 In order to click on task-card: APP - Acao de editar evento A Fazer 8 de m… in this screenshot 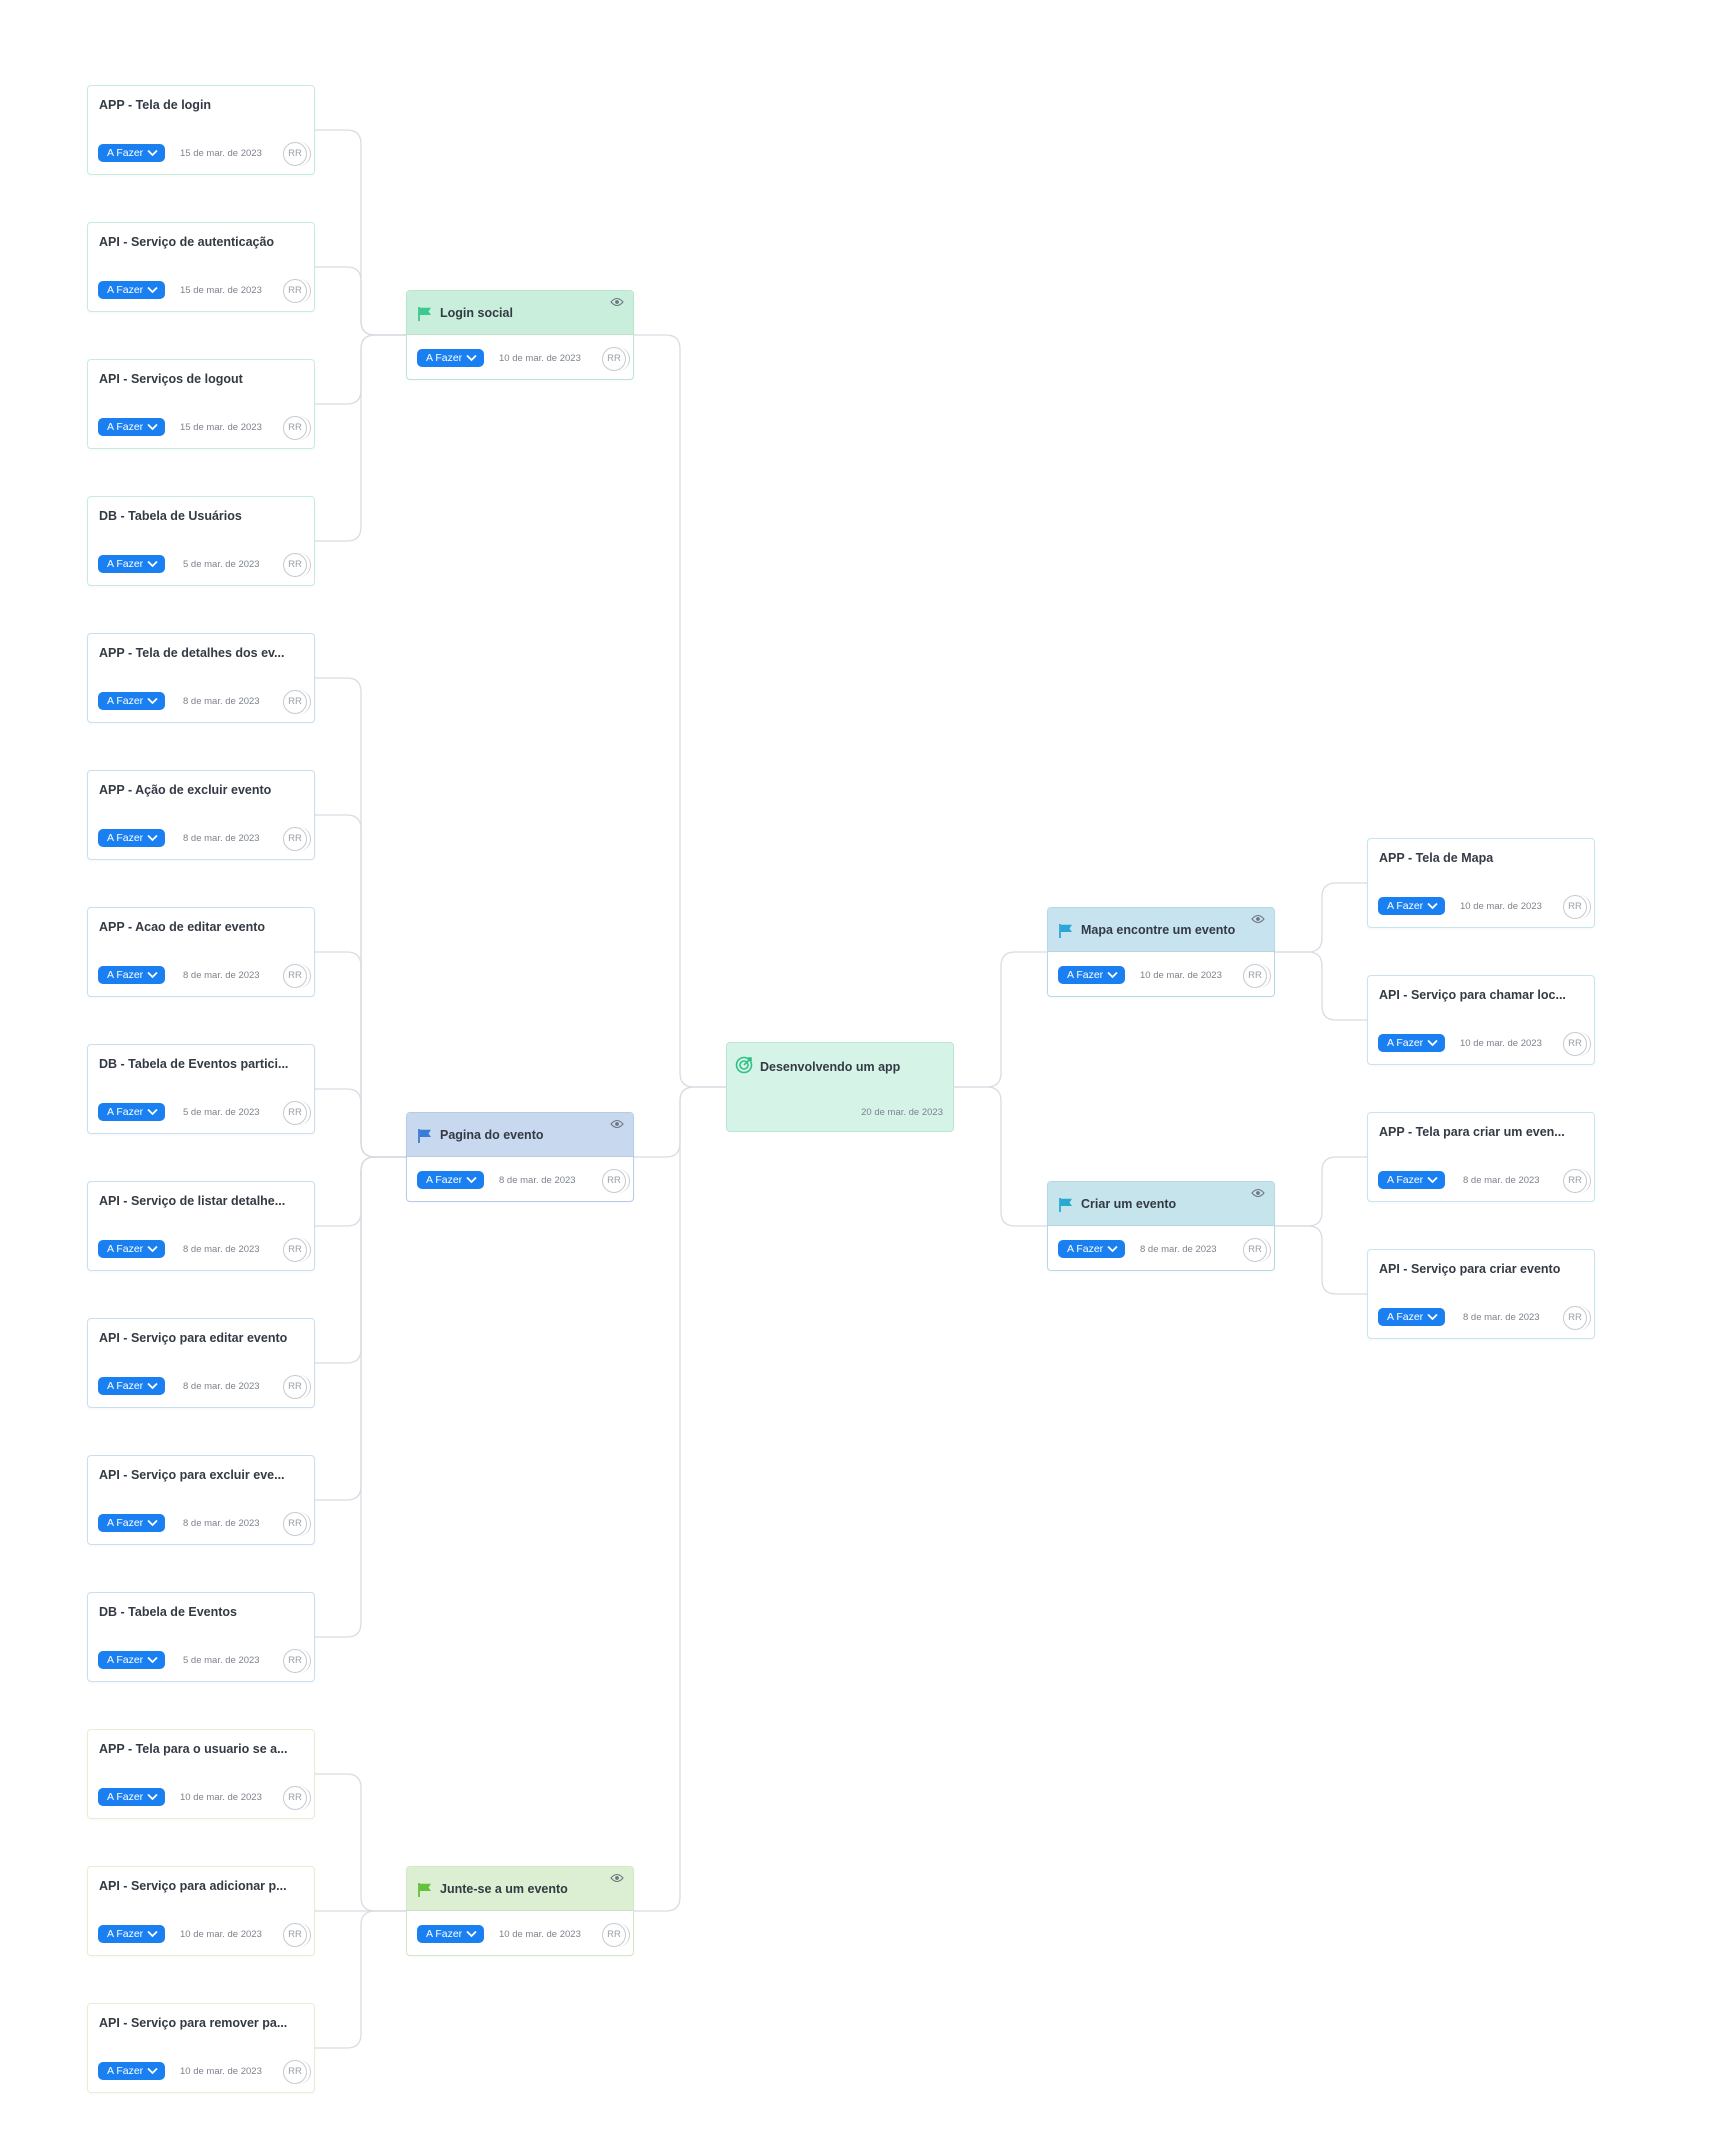, I will do `click(201, 952)`.